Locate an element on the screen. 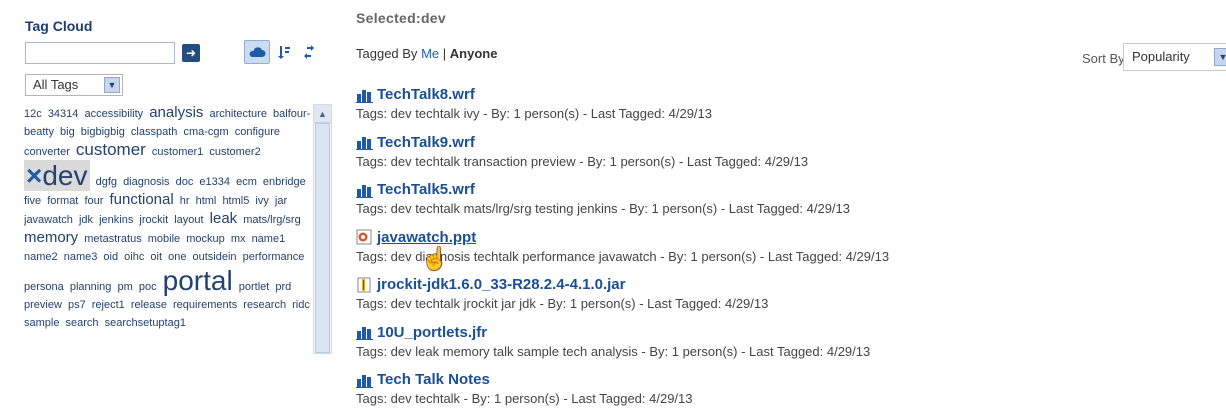 Image resolution: width=1226 pixels, height=419 pixels. tag-link-leak: leak is located at coordinates (224, 218).